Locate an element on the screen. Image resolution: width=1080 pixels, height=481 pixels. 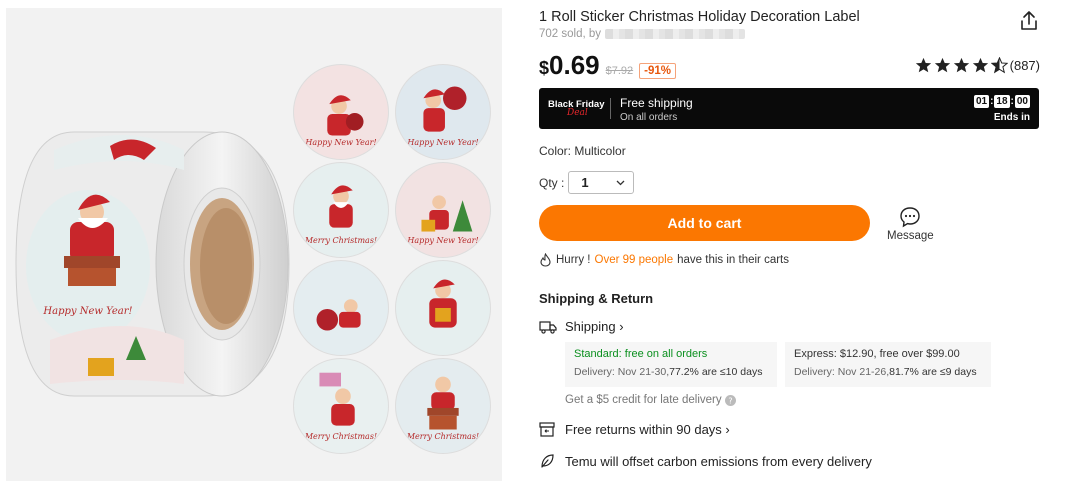
return-box-icon is located at coordinates (547, 429).